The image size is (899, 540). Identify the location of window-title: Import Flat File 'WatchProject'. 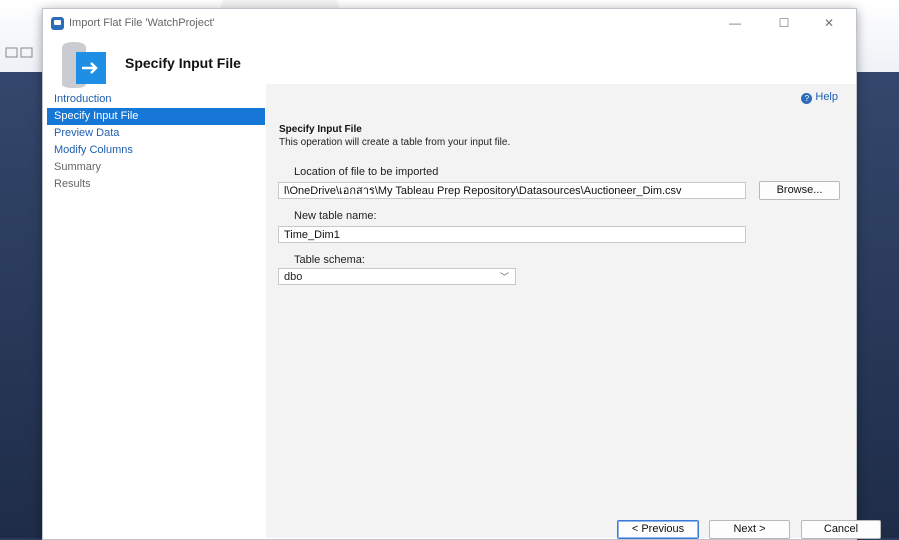
(142, 23).